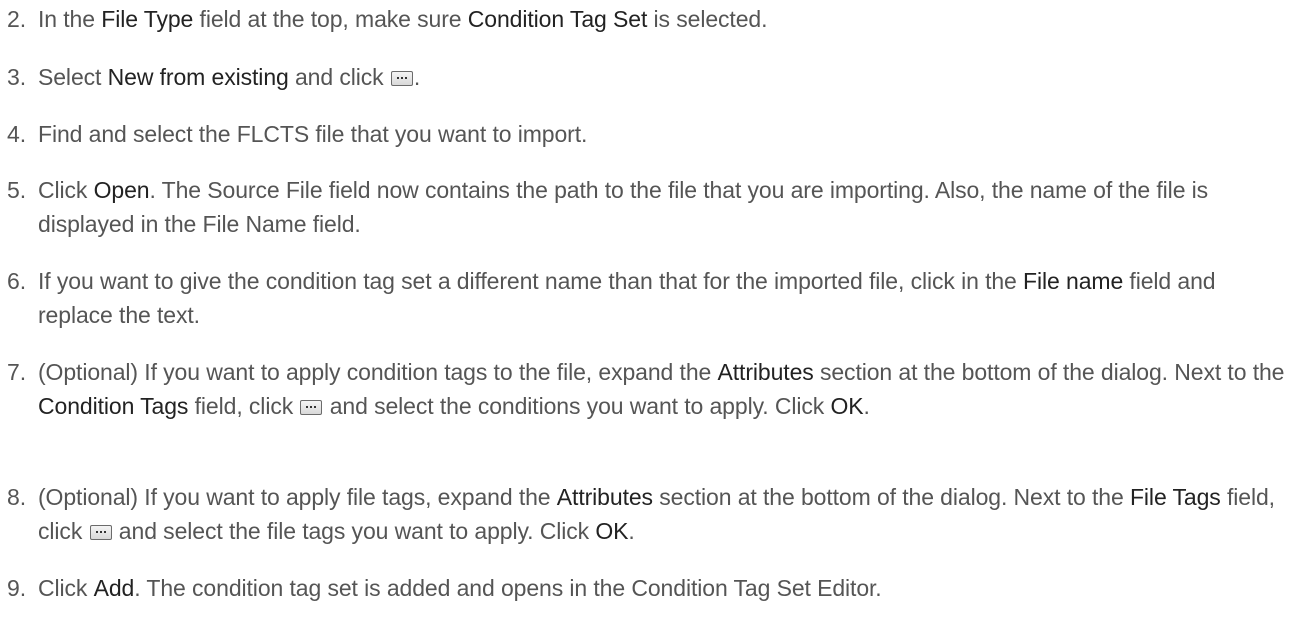  What do you see at coordinates (707, 19) in the screenshot?
I see `step-text: is selected.` at bounding box center [707, 19].